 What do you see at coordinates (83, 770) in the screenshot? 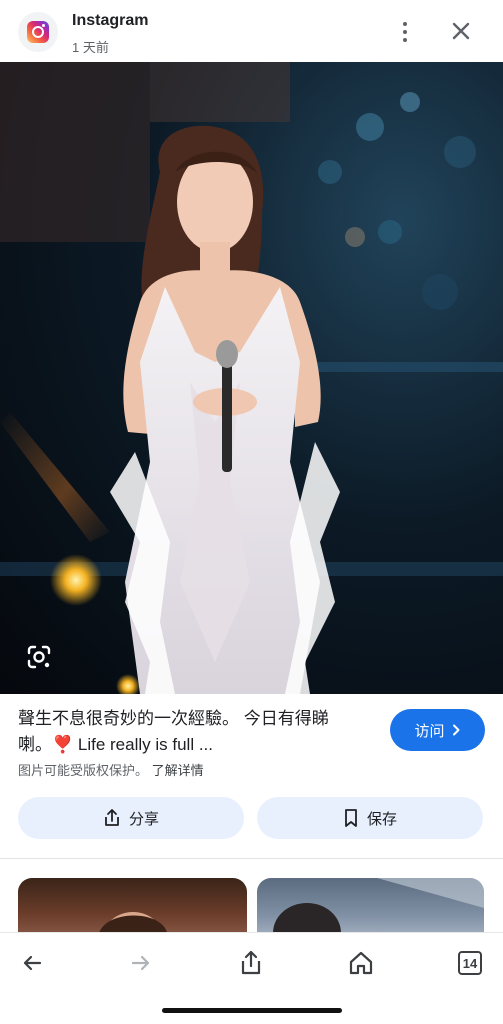
I see `copyright-text: 图片可能受版权保护。` at bounding box center [83, 770].